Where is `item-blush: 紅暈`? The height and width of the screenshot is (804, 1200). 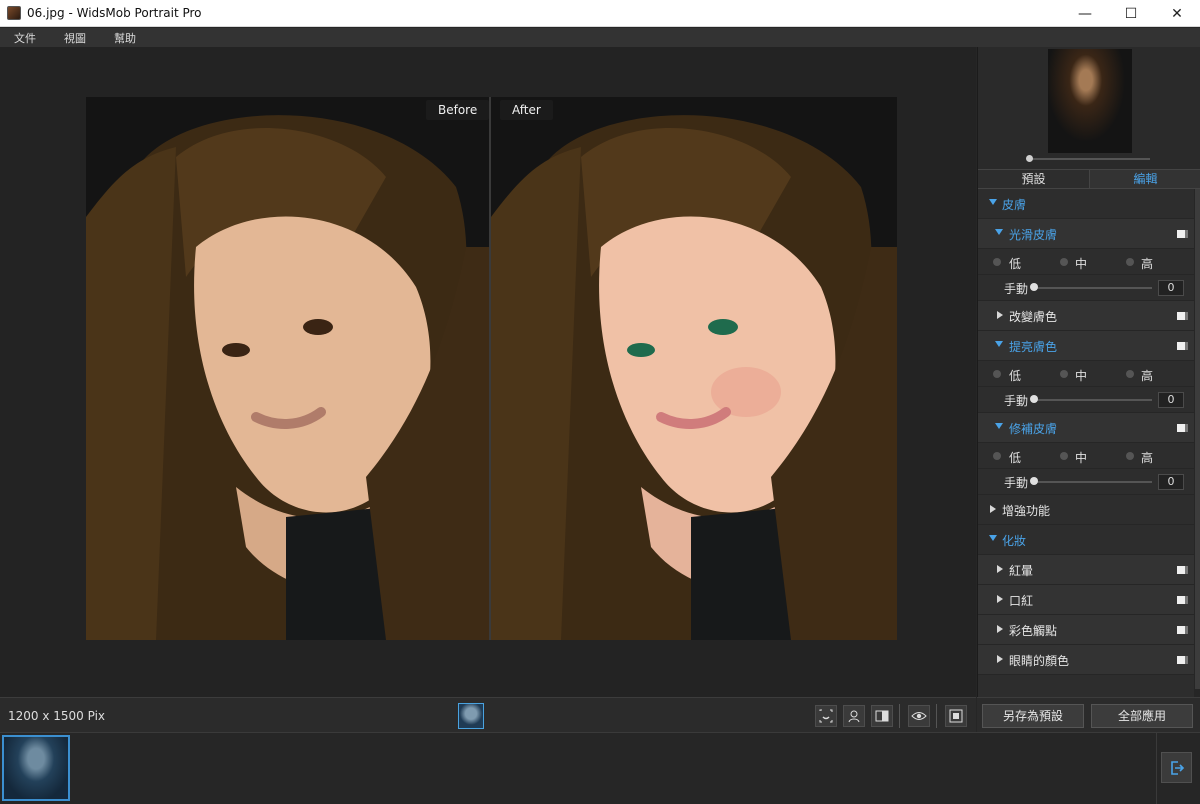
item-blush: 紅暈 is located at coordinates (1086, 570).